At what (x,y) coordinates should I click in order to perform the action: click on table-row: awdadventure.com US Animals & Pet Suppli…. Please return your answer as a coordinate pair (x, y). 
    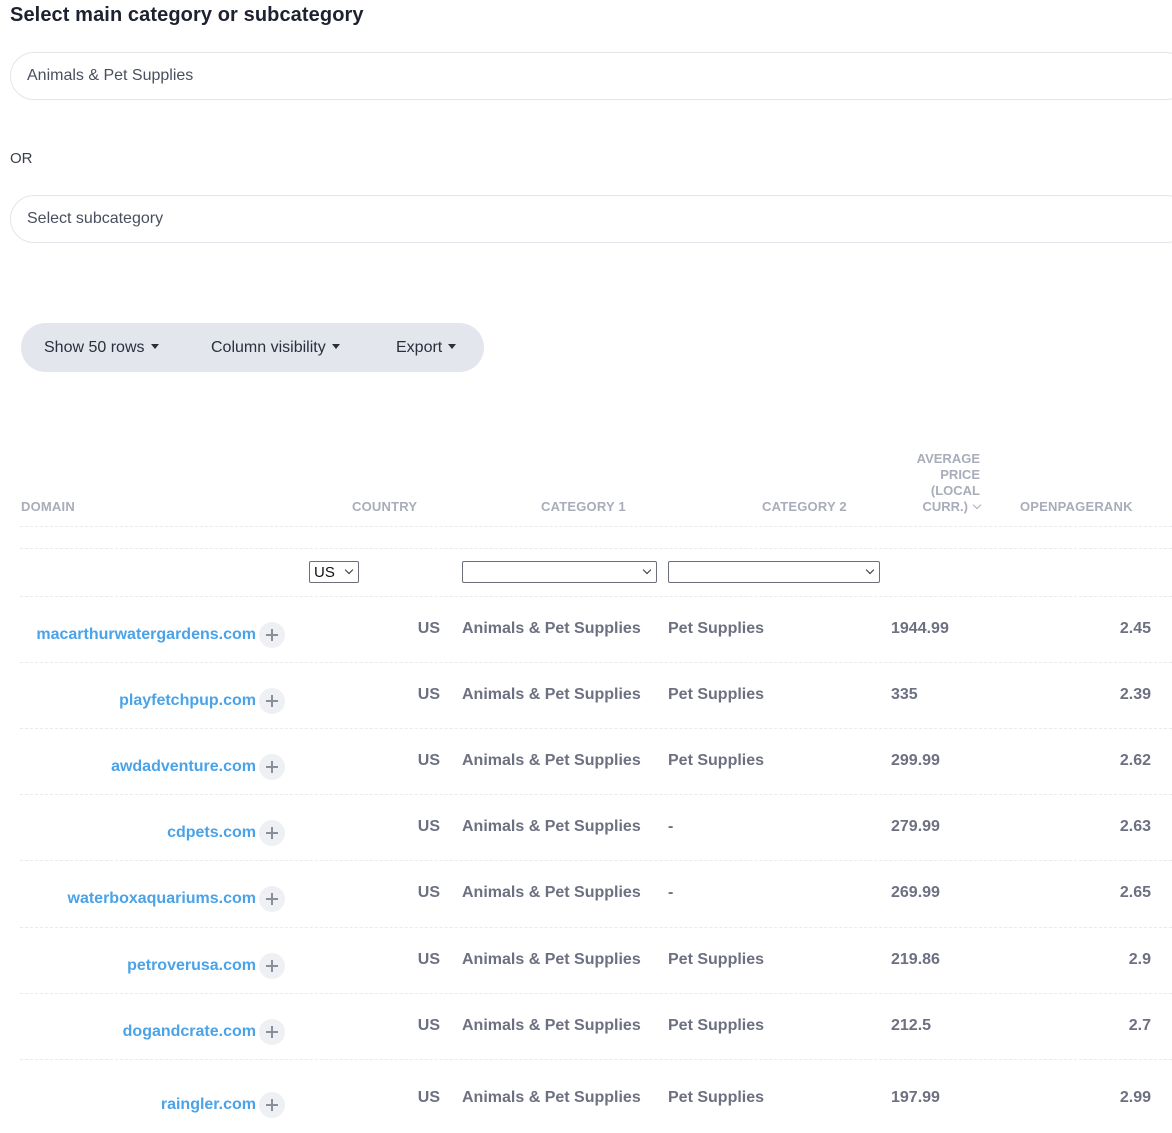
    Looking at the image, I should click on (586, 761).